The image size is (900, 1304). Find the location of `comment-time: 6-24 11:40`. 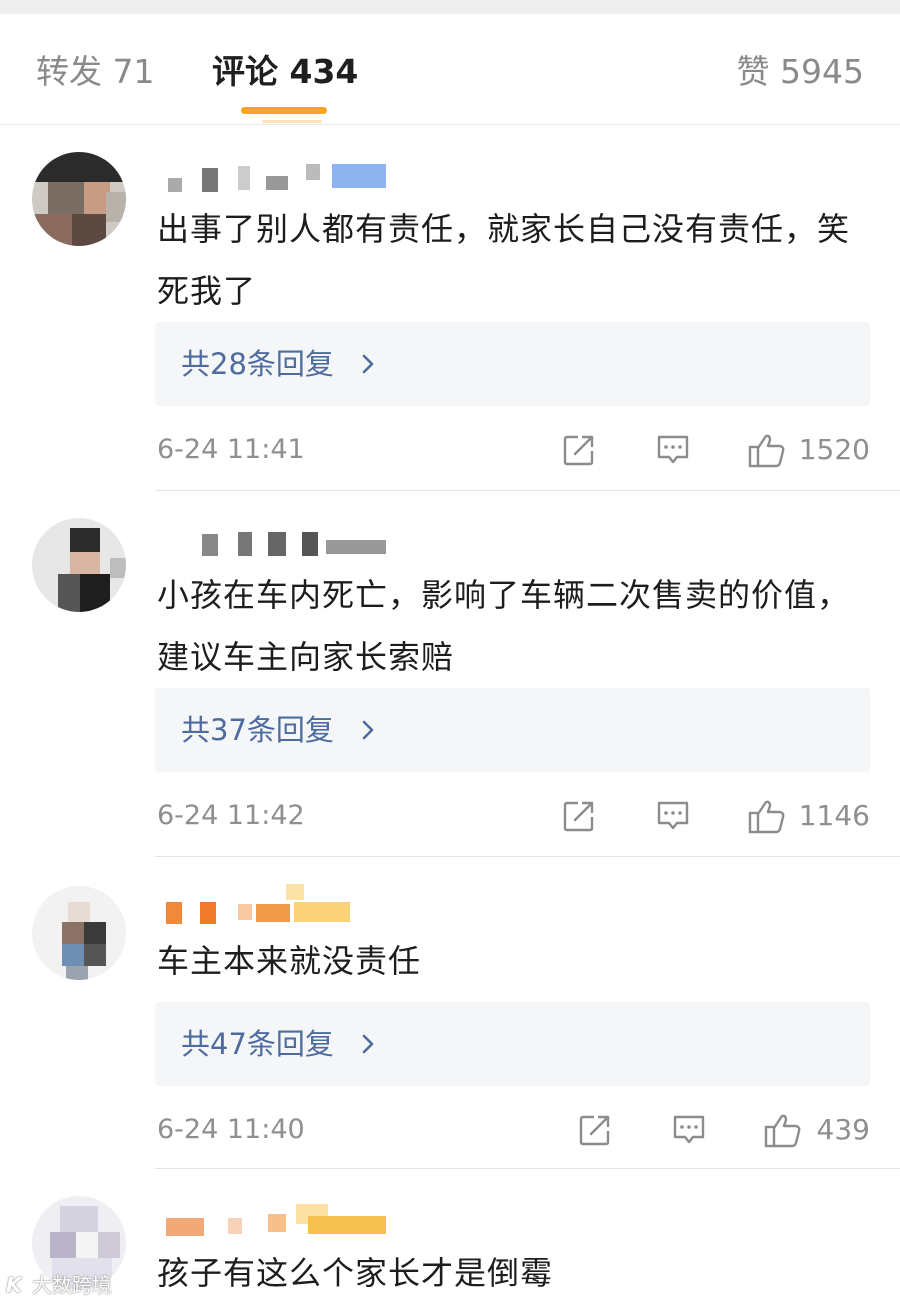

comment-time: 6-24 11:40 is located at coordinates (231, 1129).